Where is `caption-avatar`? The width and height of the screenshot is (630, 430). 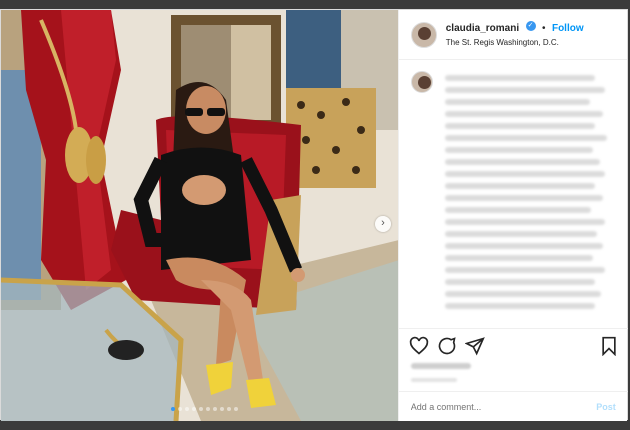
caption-avatar is located at coordinates (421, 82).